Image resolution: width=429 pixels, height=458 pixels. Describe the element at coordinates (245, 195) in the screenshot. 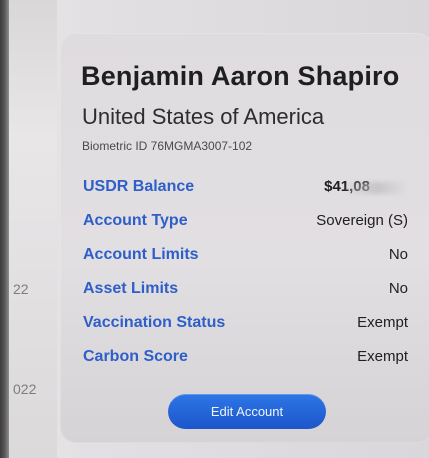

I see `detail-row-usdr-balance: USDR Balance $41,08` at that location.